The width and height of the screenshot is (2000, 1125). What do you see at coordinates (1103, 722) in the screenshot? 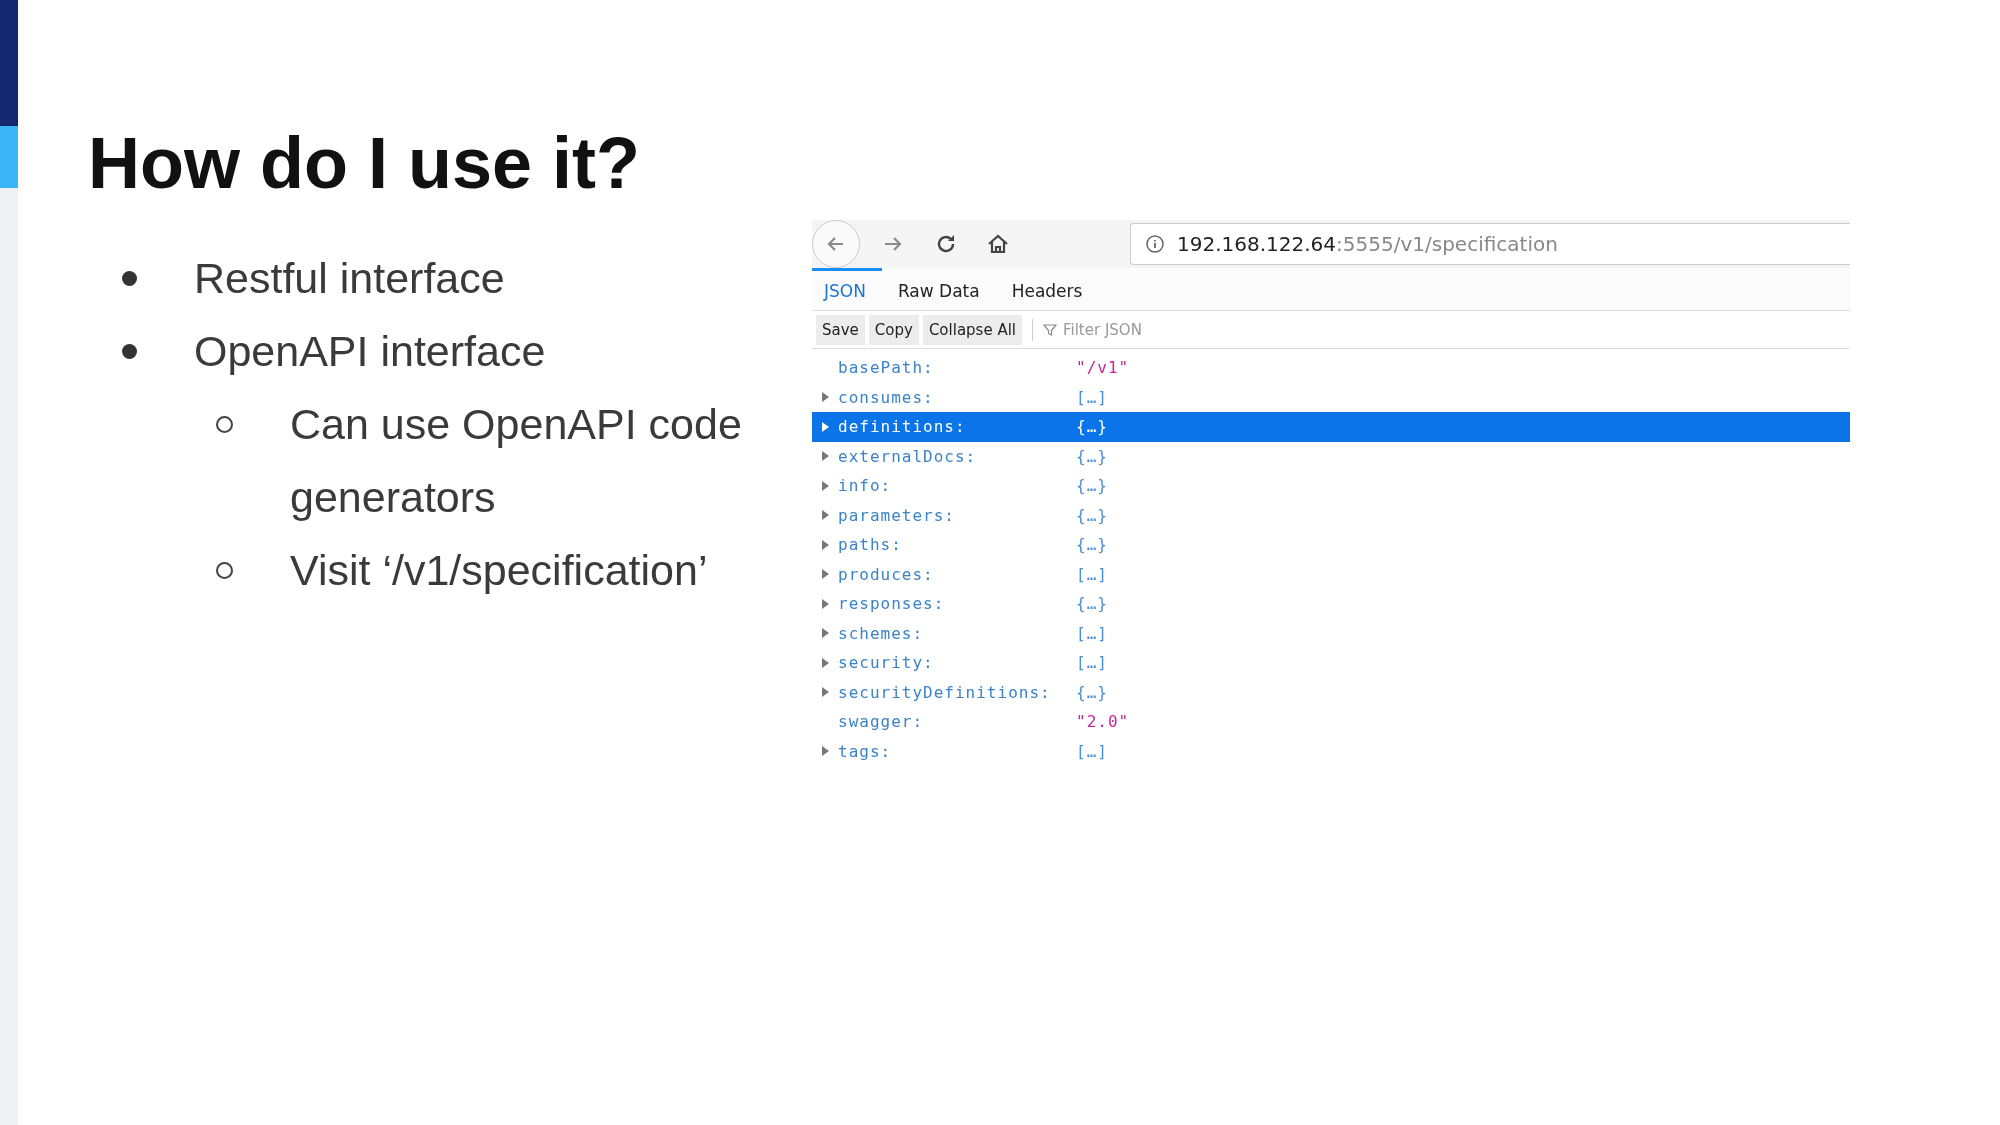
I see `json-value: "2.0"` at bounding box center [1103, 722].